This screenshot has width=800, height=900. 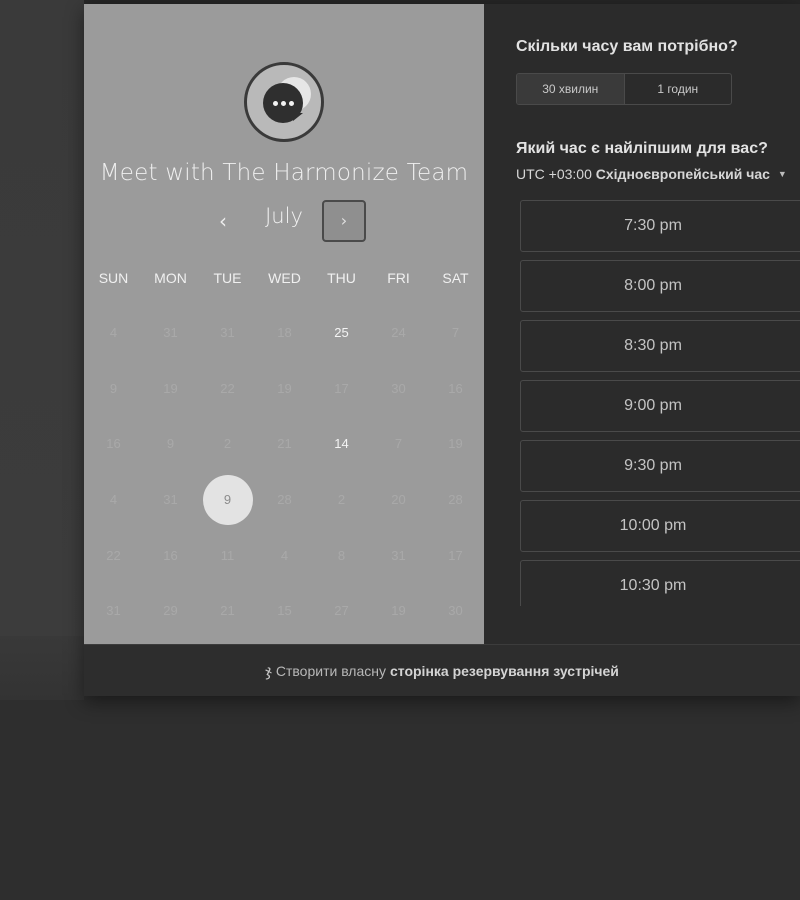 I want to click on next-month-button: ›, so click(x=344, y=221).